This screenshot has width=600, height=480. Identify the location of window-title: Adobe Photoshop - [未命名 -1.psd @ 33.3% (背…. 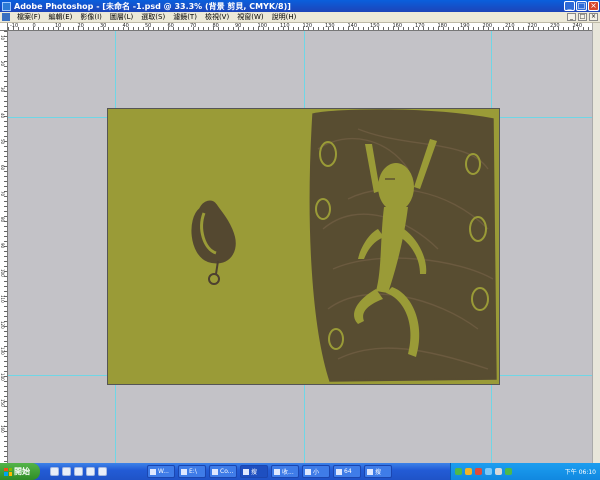
(152, 6).